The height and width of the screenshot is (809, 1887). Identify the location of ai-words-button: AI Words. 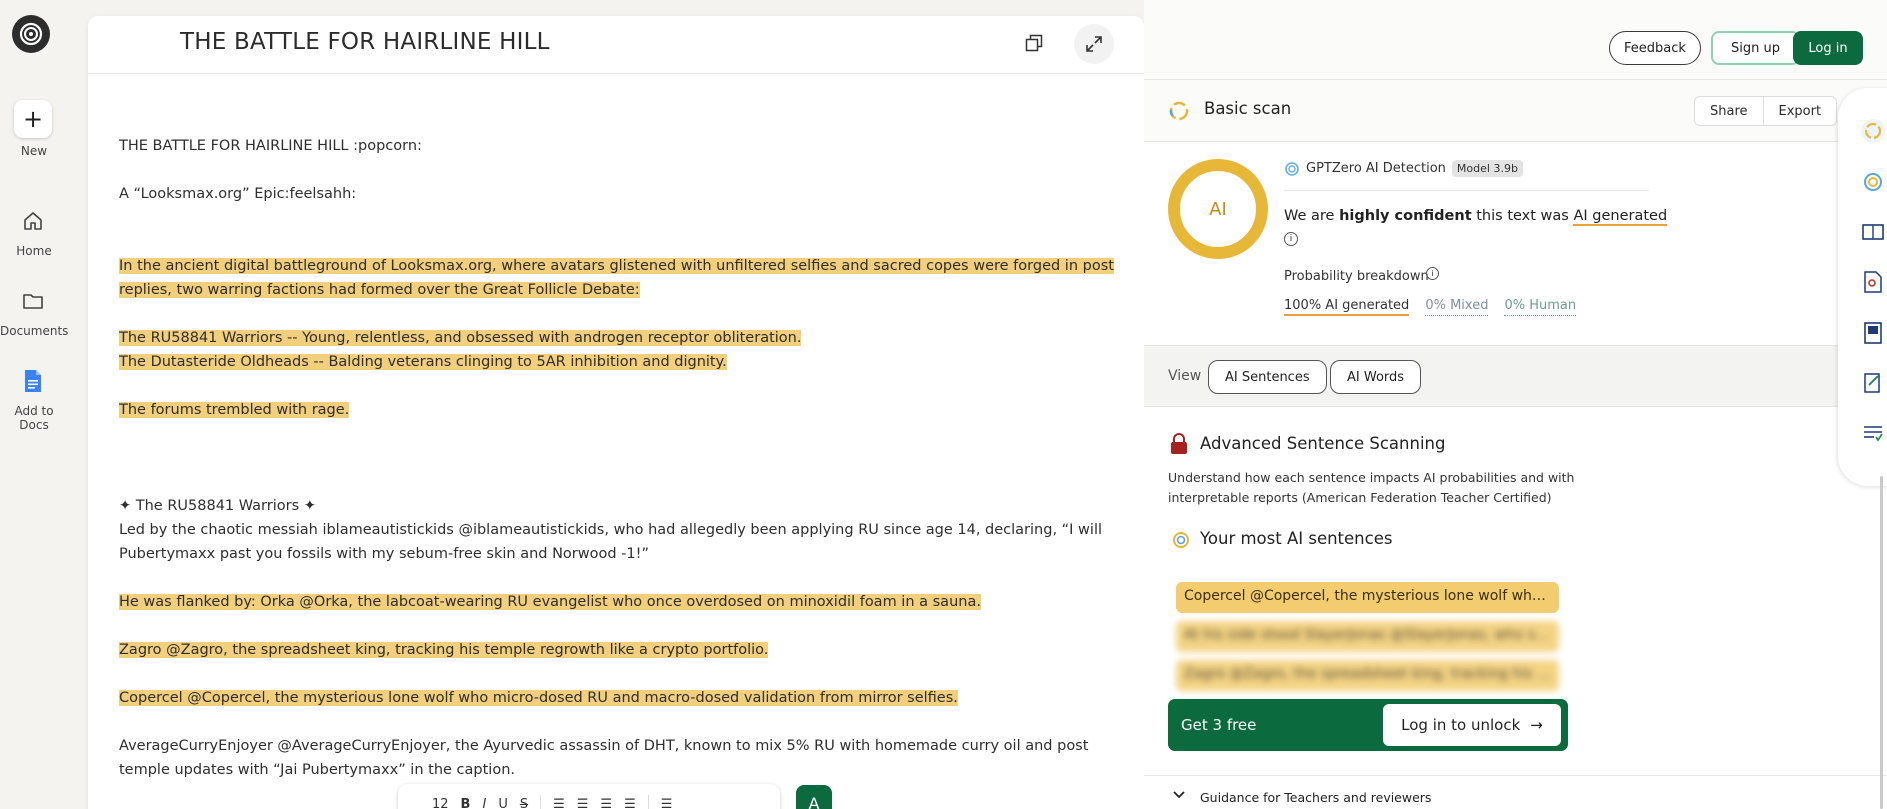
(1376, 377).